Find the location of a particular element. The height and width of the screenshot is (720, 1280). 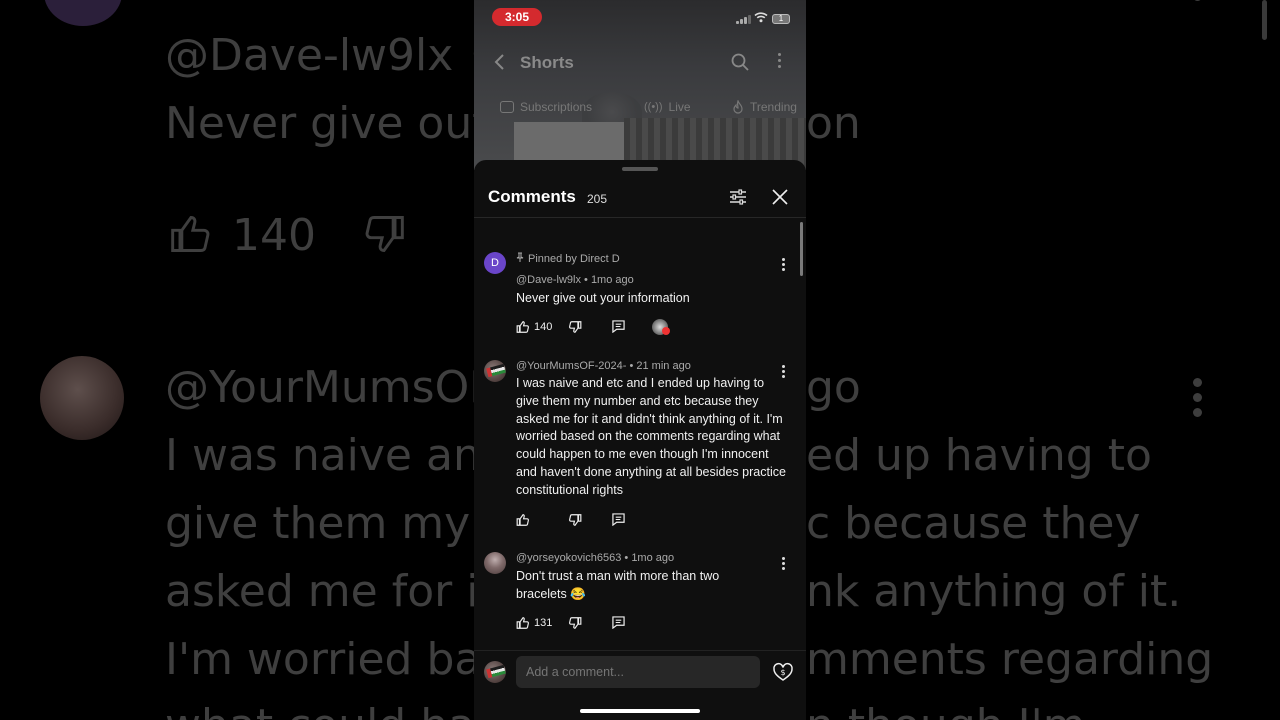

comment-actions is located at coordinates (646, 521).